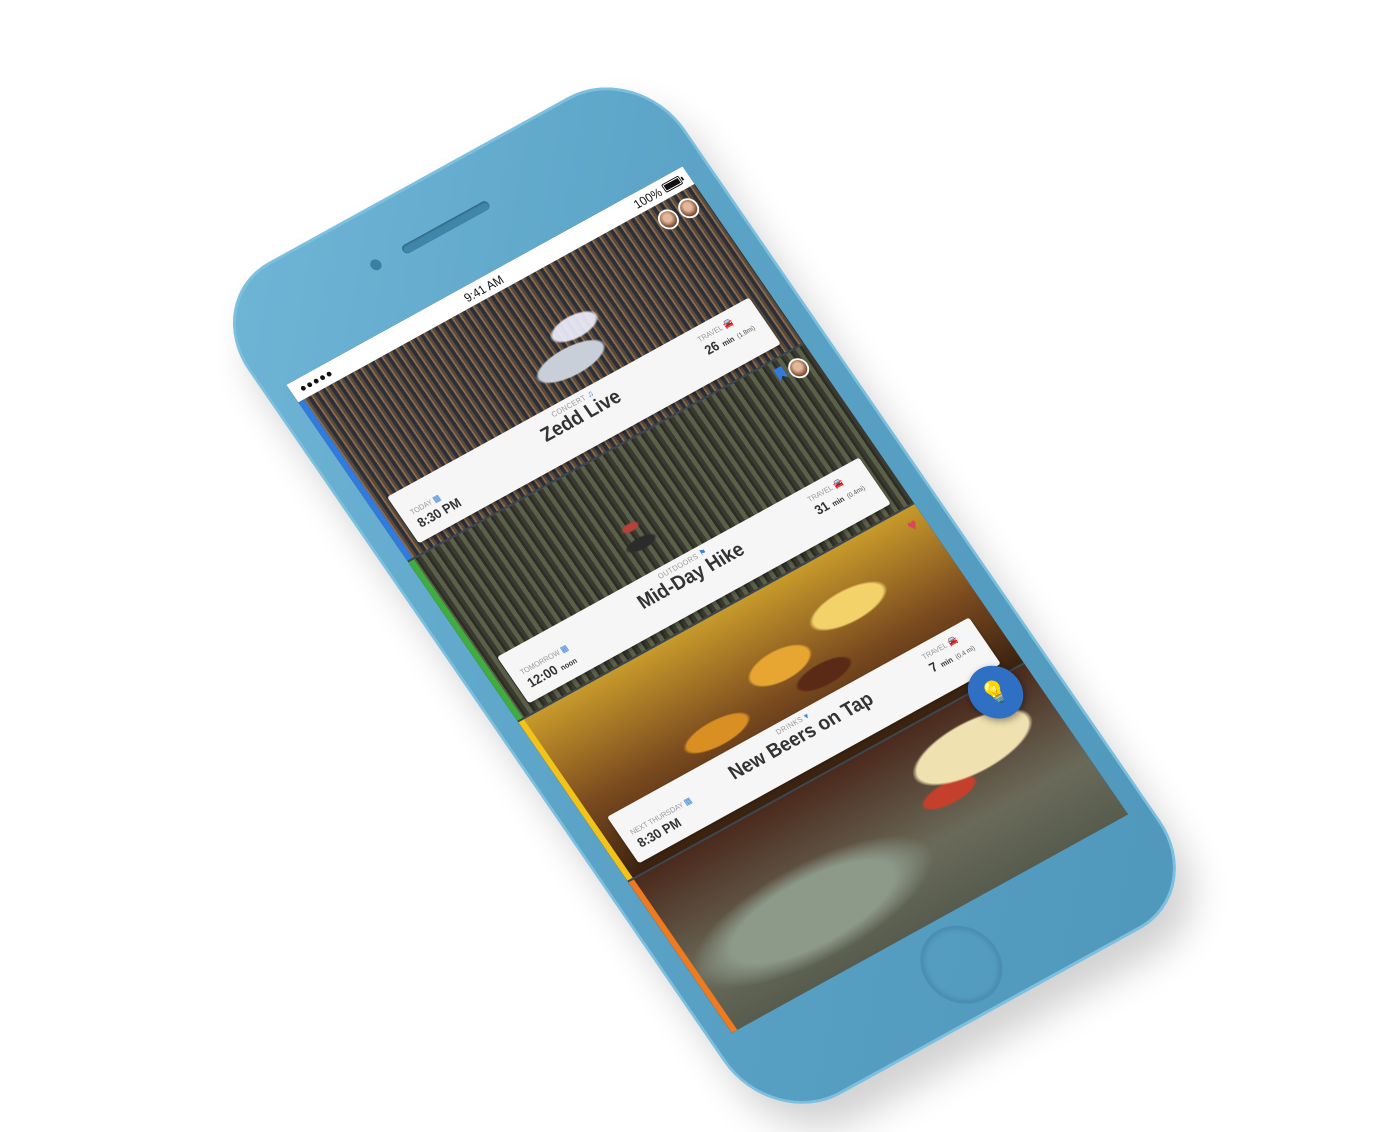 The width and height of the screenshot is (1396, 1132). Describe the element at coordinates (568, 664) in the screenshot. I see `event-time-suffix: noon` at that location.